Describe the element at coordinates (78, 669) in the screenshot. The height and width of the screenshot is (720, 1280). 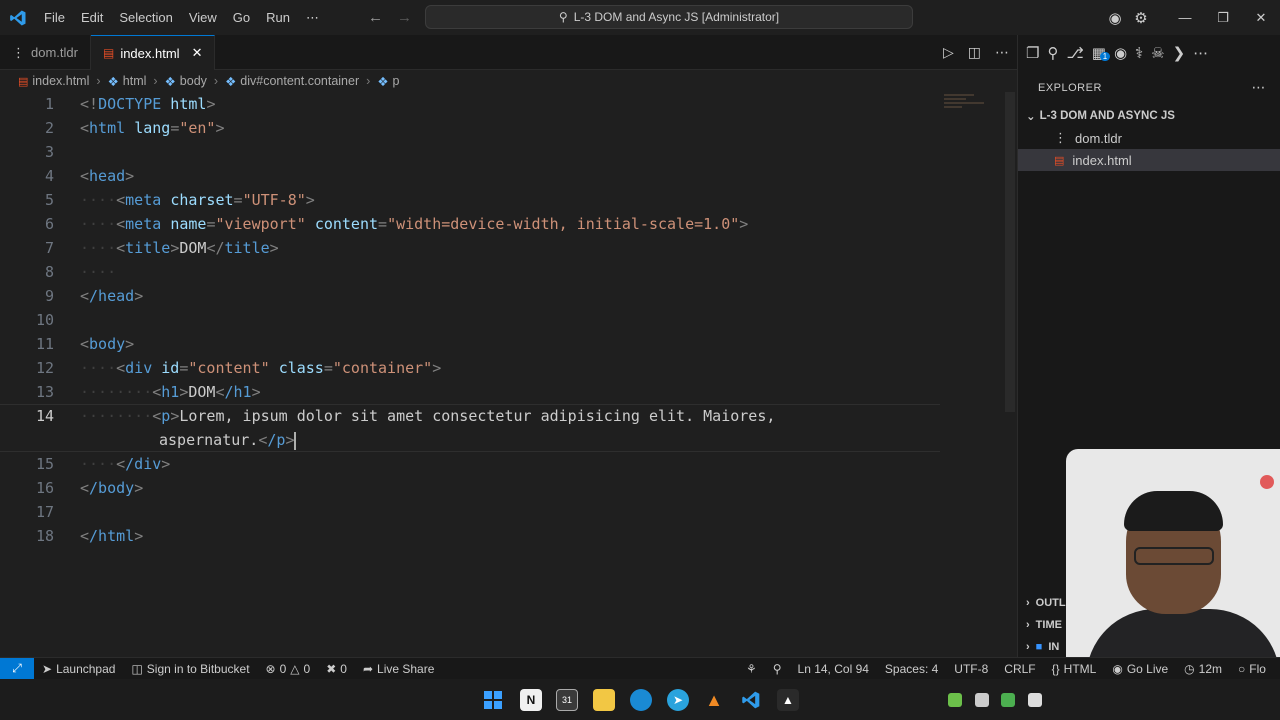
I see `launchpad-item: ➤ Launchpad` at that location.